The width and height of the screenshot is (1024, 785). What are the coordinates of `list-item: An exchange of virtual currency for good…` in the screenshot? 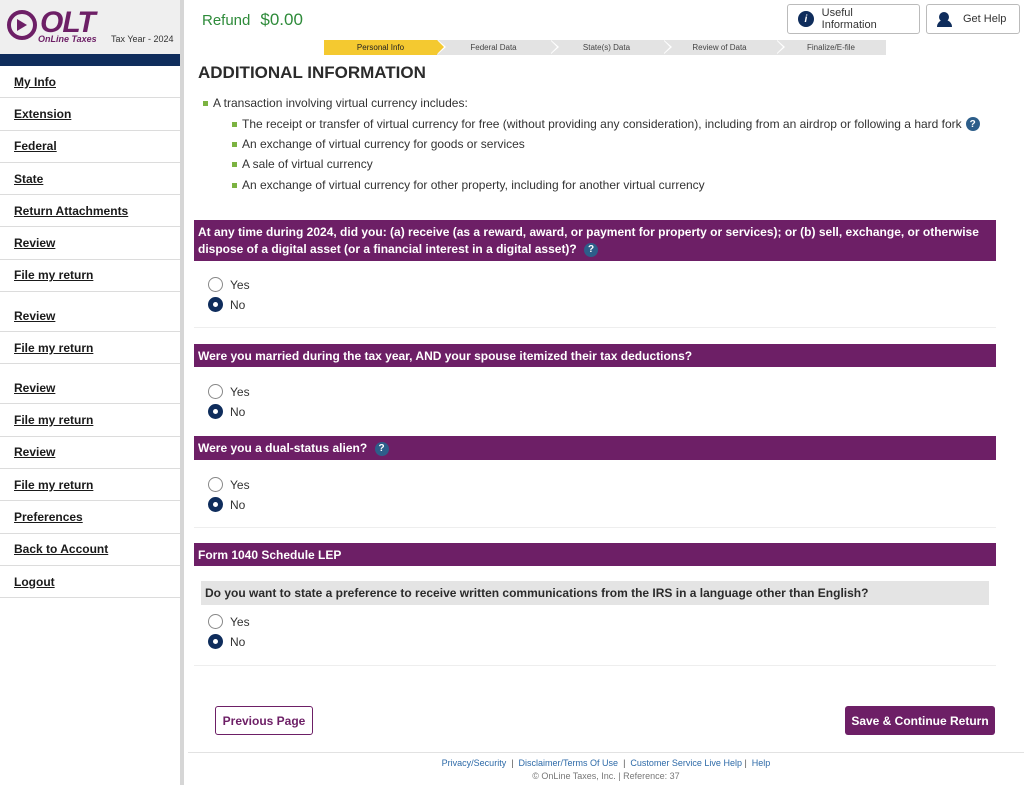 It's located at (378, 144).